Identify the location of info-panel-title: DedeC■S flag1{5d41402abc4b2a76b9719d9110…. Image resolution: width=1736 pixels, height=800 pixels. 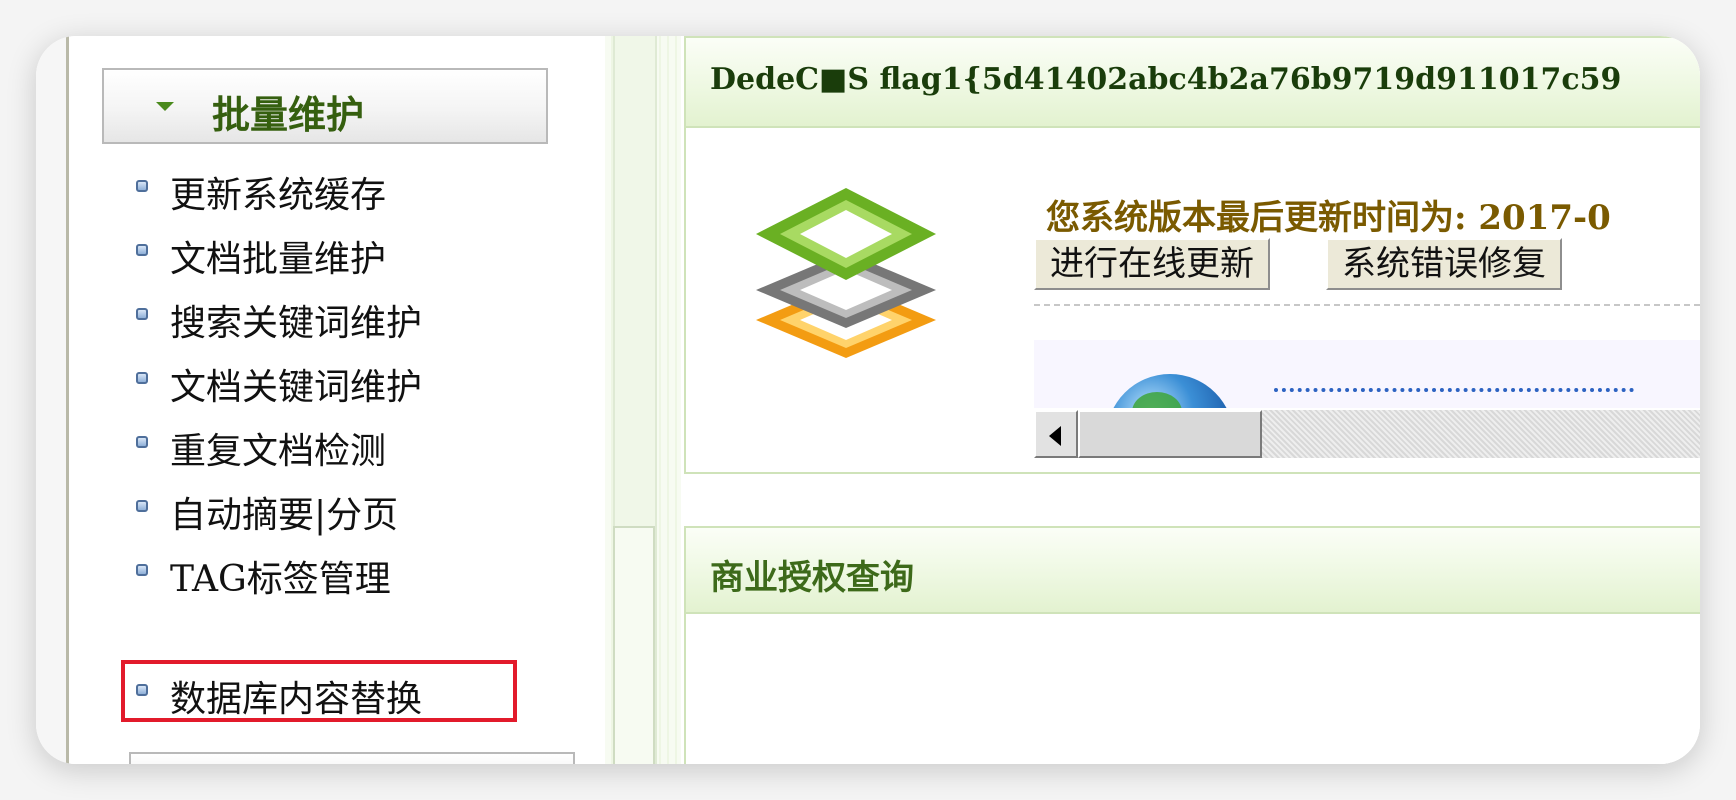
(1166, 79).